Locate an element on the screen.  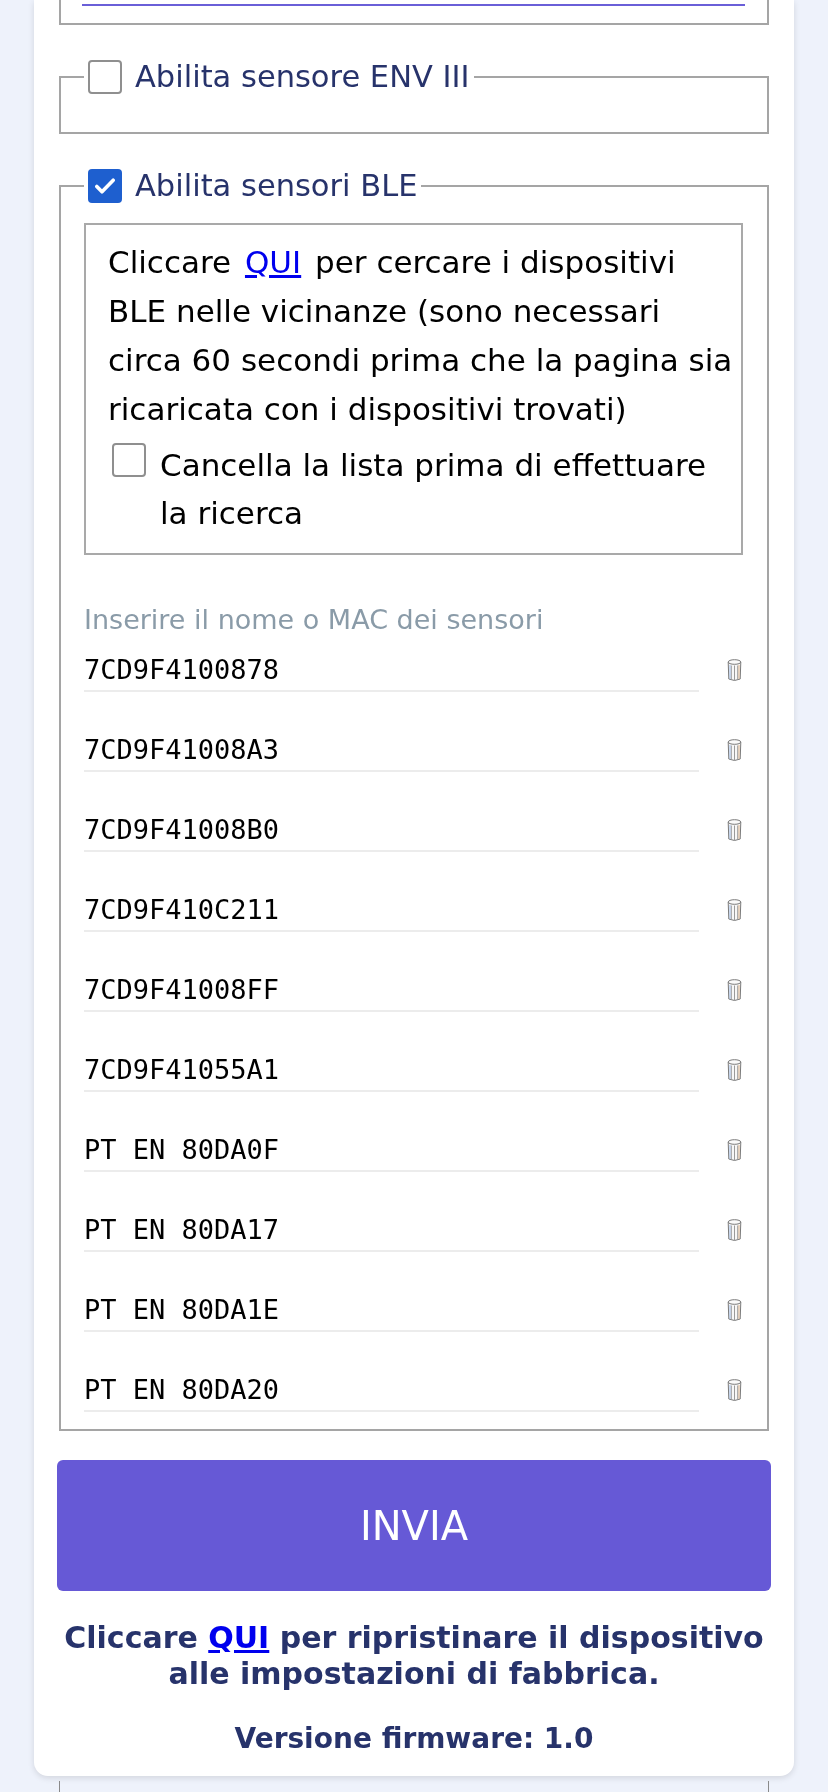
field-label: Inserire il nome o MAC dei sensori is located at coordinates (314, 620).